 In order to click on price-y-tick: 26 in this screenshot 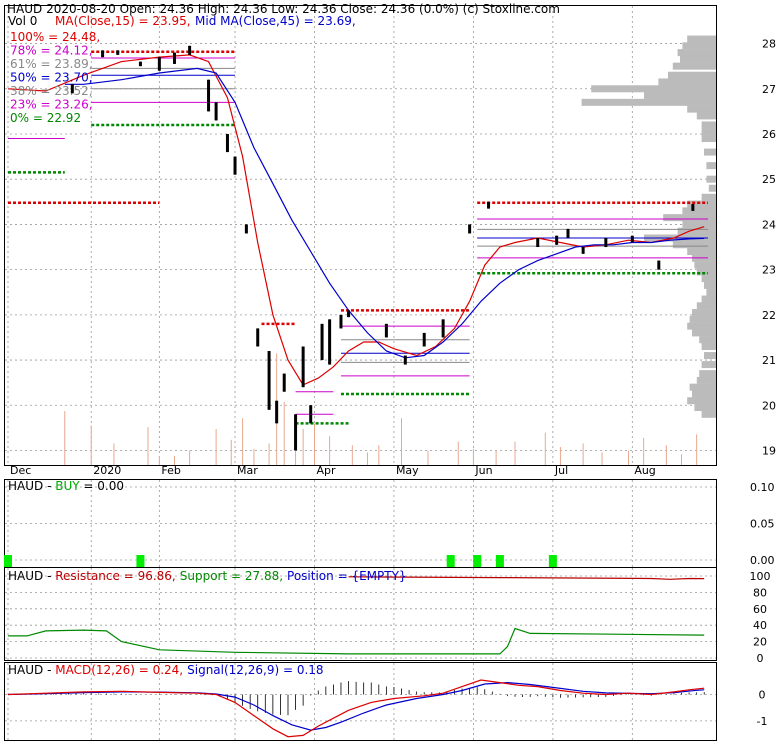, I will do `click(769, 134)`.